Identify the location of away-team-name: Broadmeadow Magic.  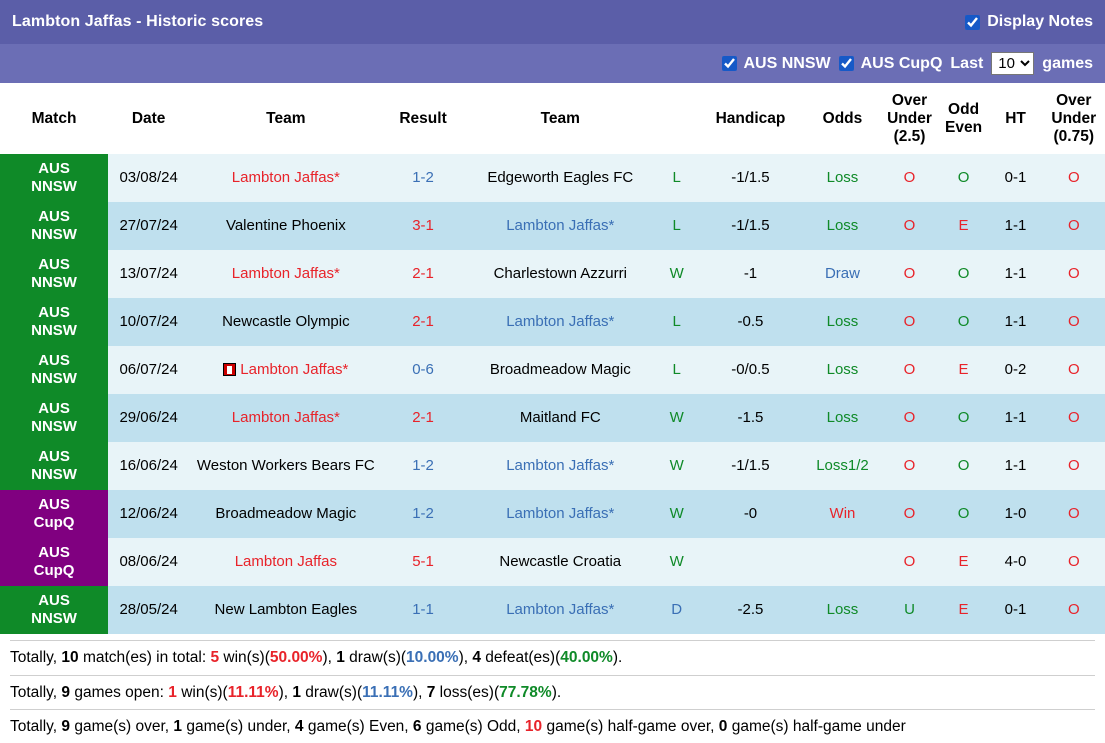
(560, 369).